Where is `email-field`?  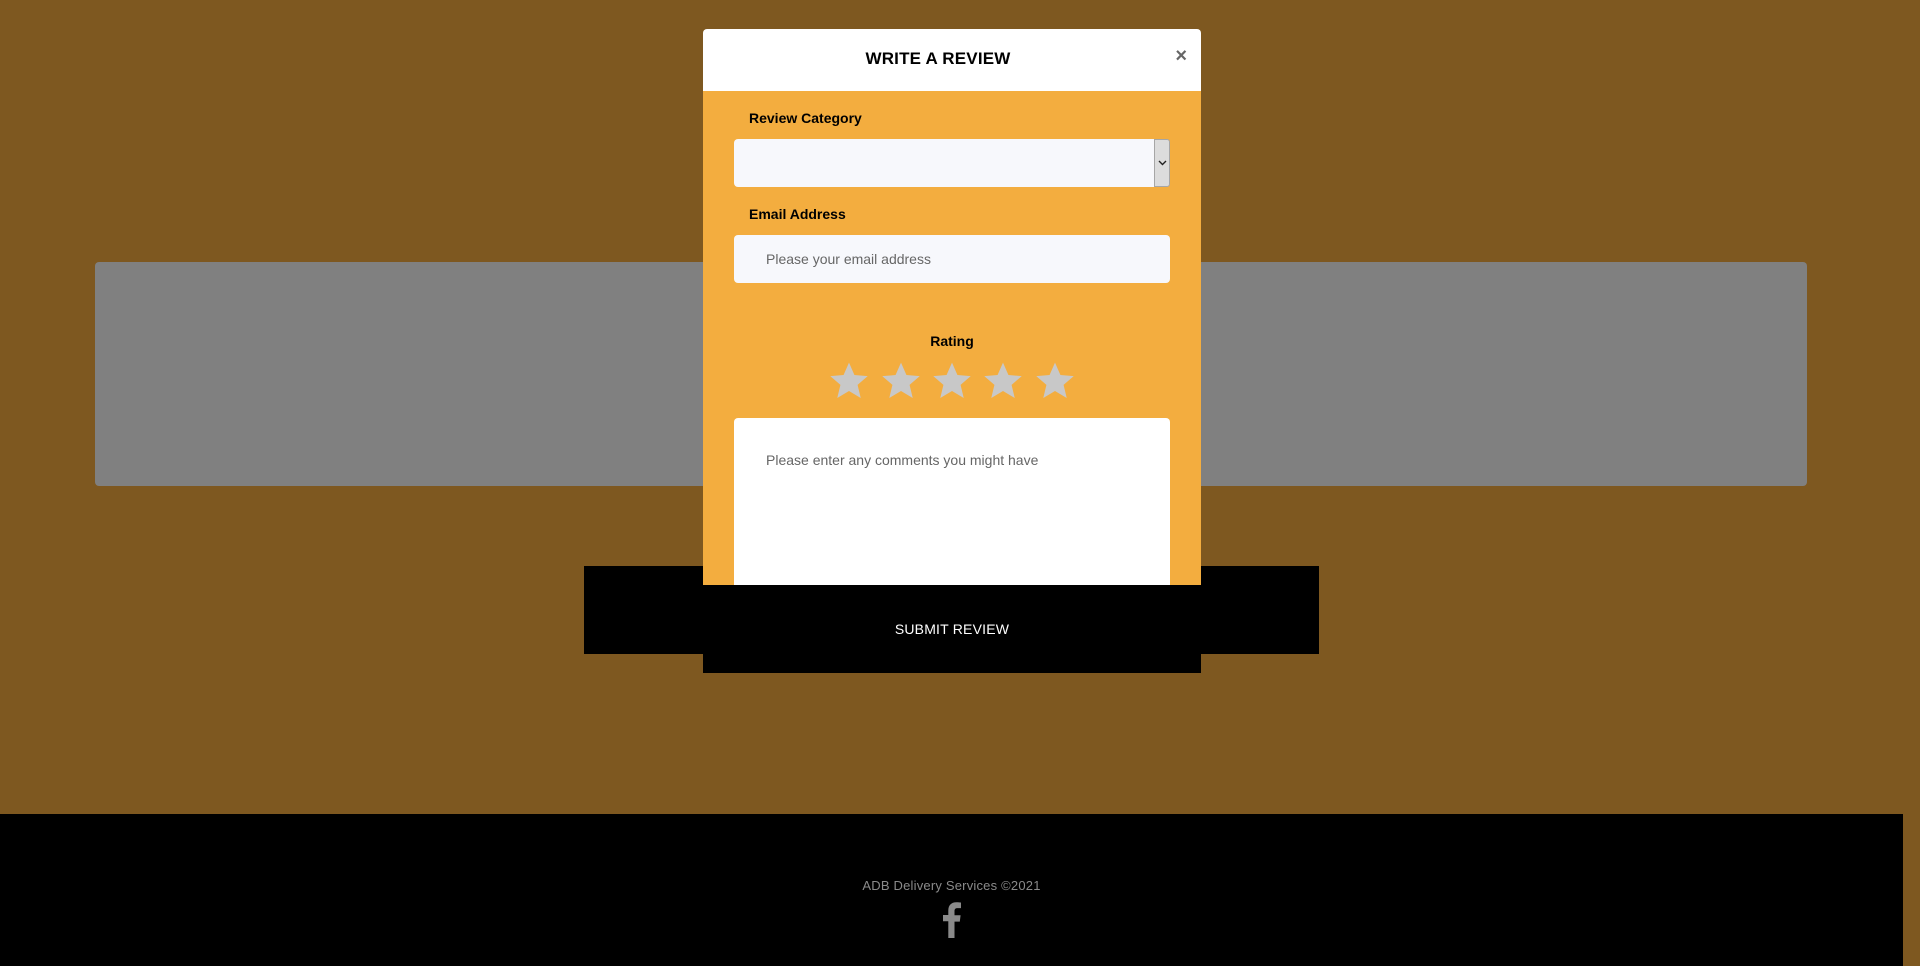 email-field is located at coordinates (952, 259).